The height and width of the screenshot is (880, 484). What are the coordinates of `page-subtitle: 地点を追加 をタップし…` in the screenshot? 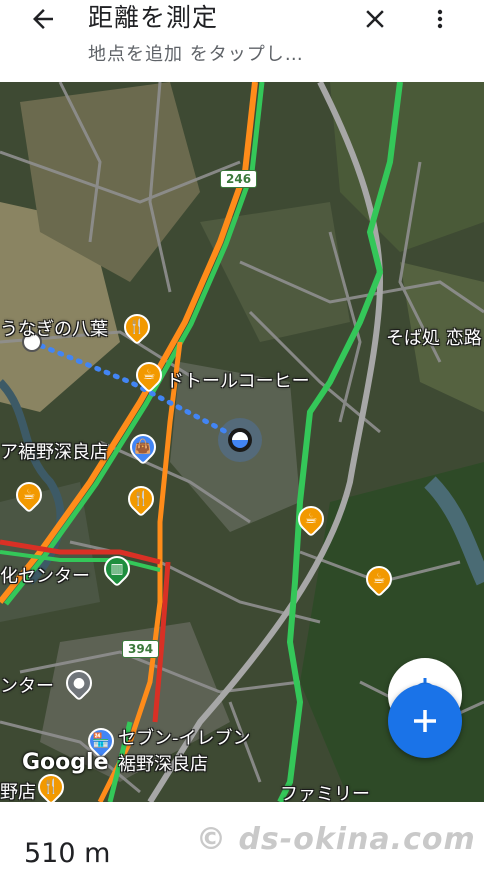 It's located at (196, 54).